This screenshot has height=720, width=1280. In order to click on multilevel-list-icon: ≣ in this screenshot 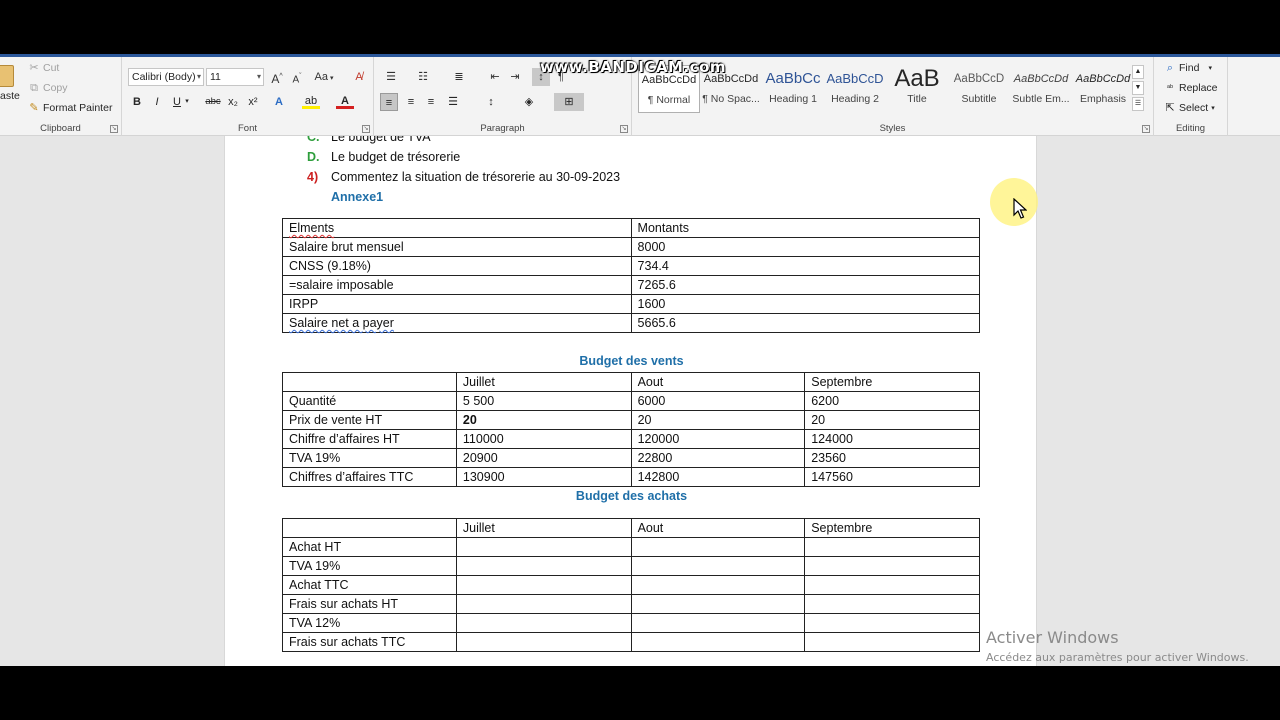, I will do `click(459, 77)`.